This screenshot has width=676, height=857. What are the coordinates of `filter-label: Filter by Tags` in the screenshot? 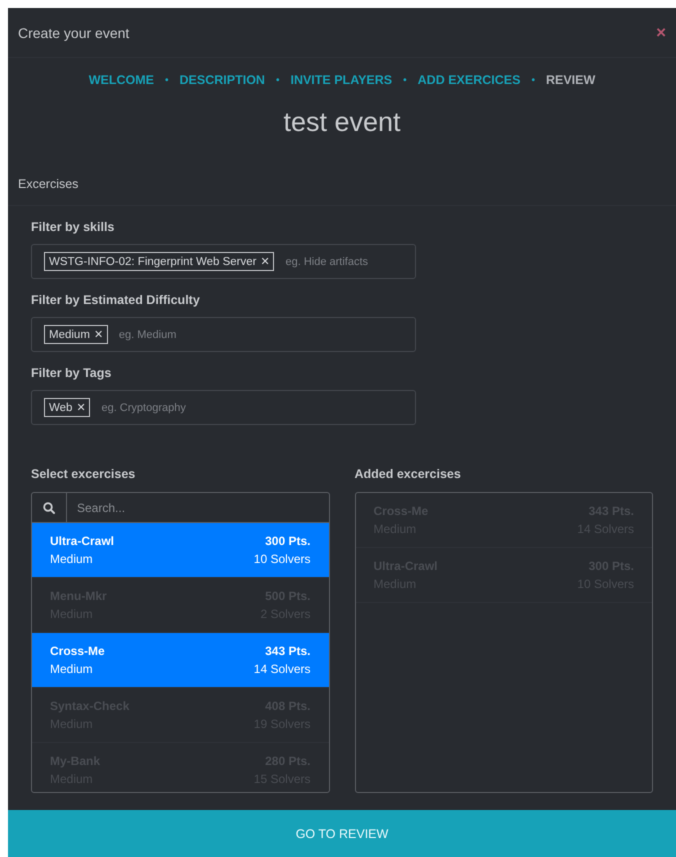 It's located at (71, 373).